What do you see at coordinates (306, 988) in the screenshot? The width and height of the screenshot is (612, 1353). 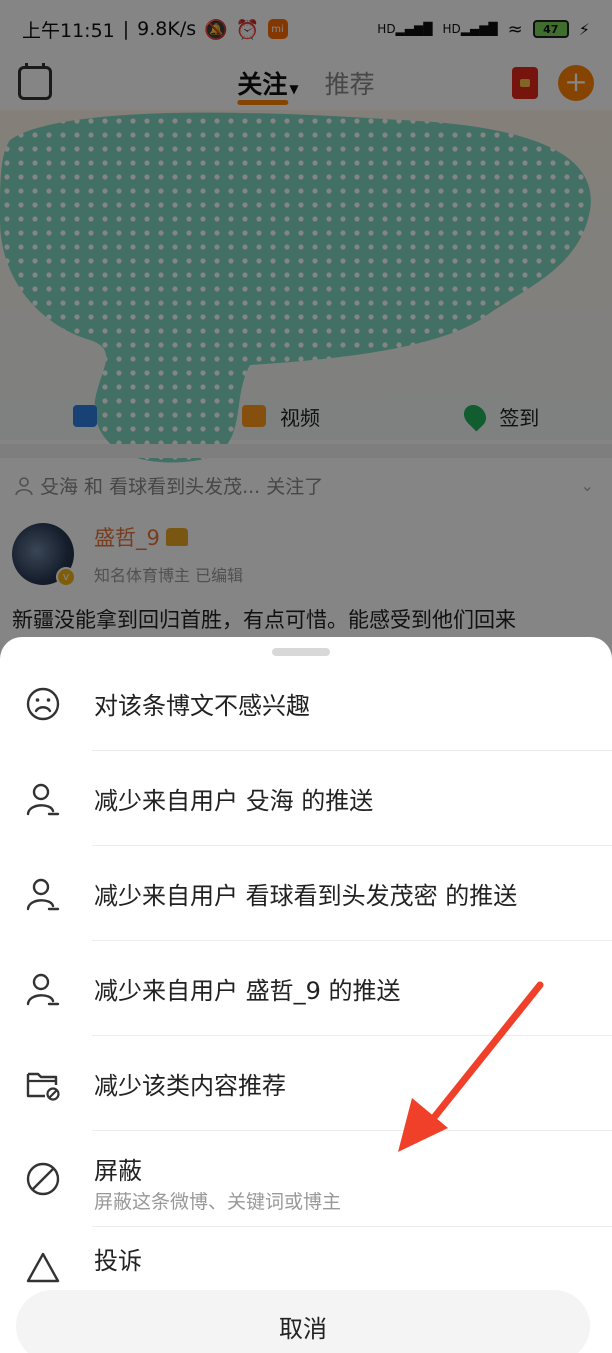 I see `menu-reduce-user-3: 减少来自用户 盛哲_9 的推送` at bounding box center [306, 988].